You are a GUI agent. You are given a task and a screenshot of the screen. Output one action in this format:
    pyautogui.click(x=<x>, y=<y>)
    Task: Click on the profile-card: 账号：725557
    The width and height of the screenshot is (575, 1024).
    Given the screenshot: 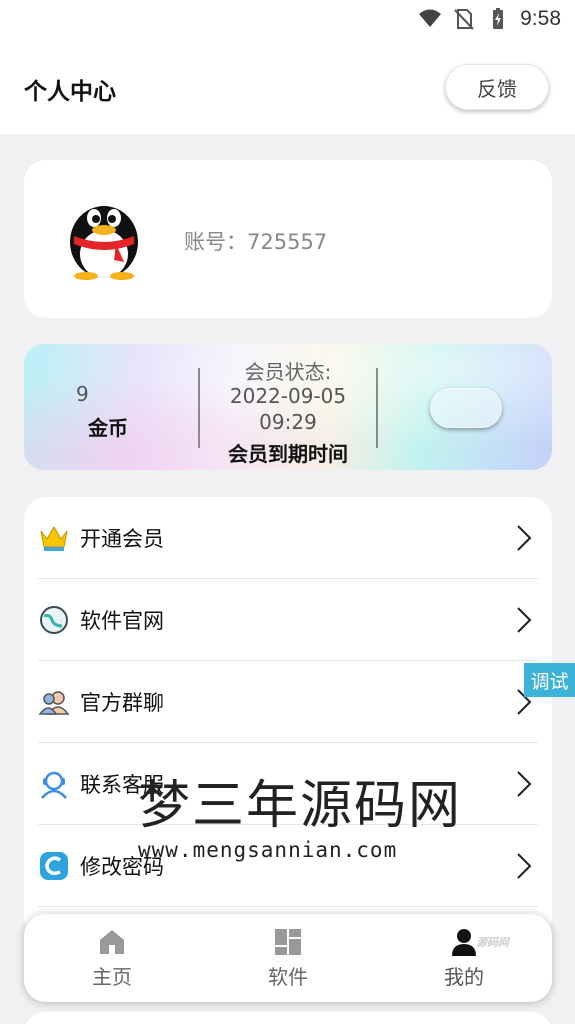 What is the action you would take?
    pyautogui.click(x=288, y=239)
    